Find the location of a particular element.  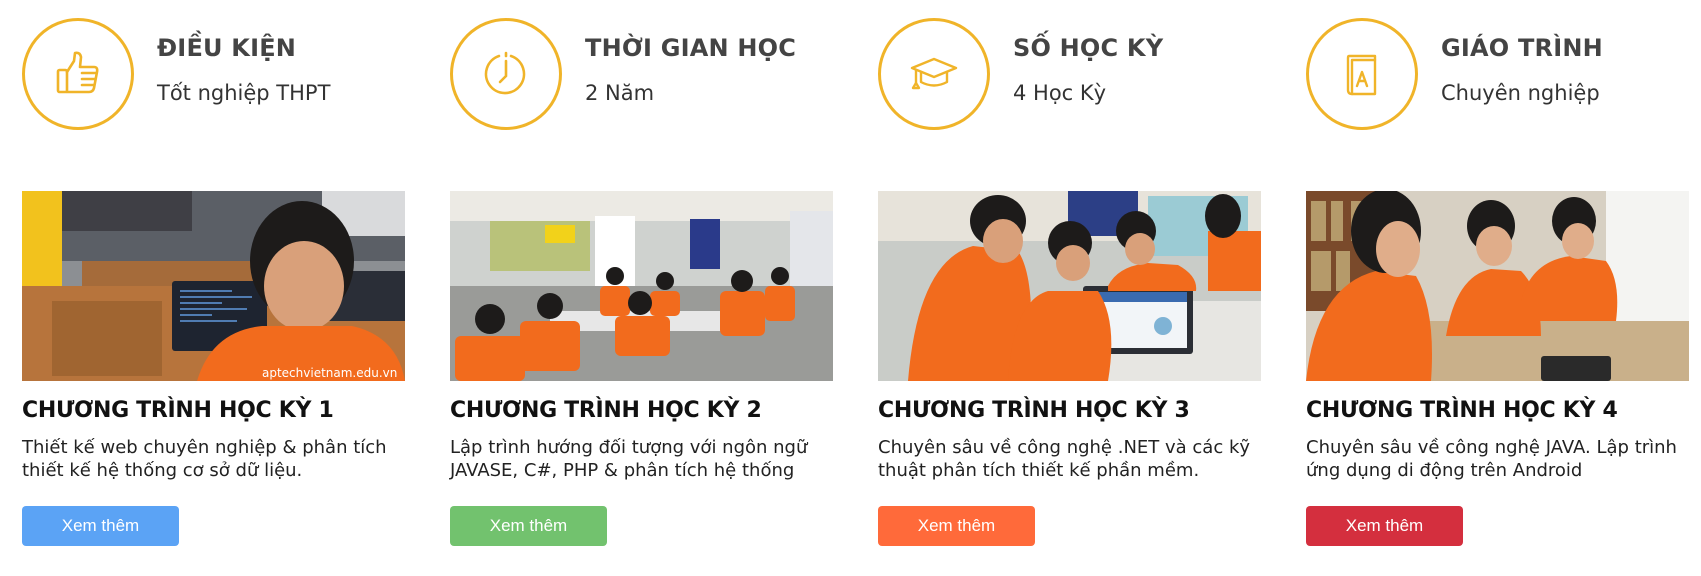

feature-curriculum: GIÁO TRÌNH Chuyên nghiệp is located at coordinates (1499, 74).